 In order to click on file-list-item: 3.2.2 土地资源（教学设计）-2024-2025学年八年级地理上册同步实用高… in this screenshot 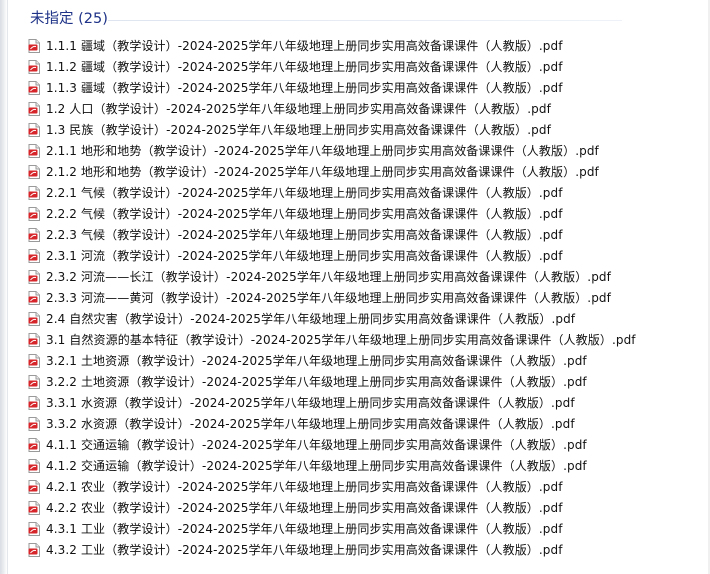, I will do `click(332, 381)`.